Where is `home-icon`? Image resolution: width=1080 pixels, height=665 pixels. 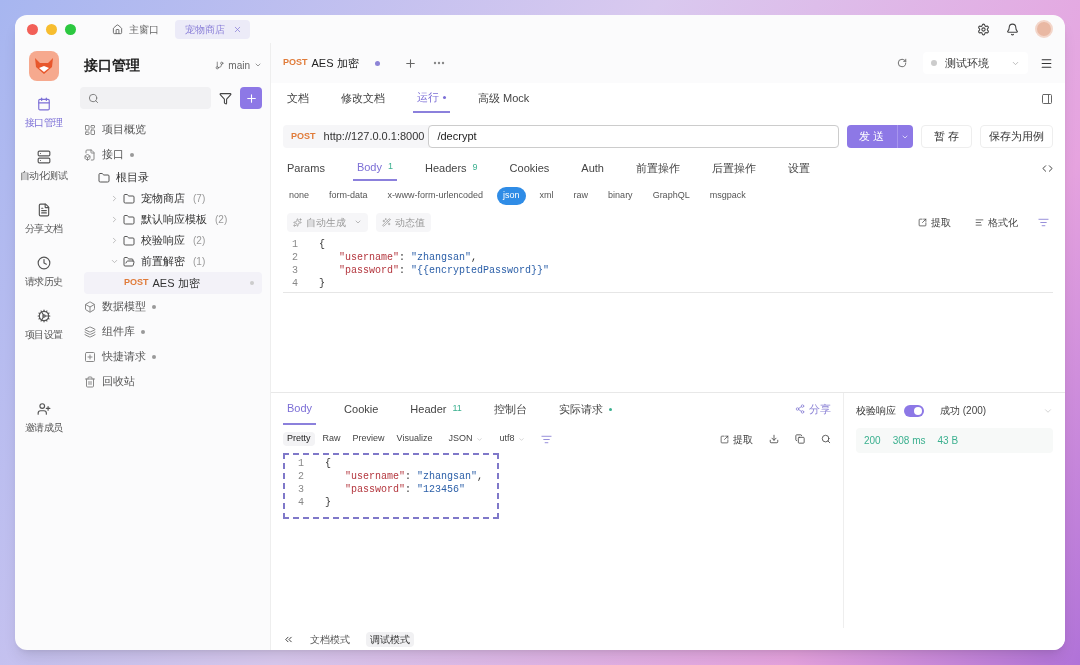
home-icon is located at coordinates (117, 29).